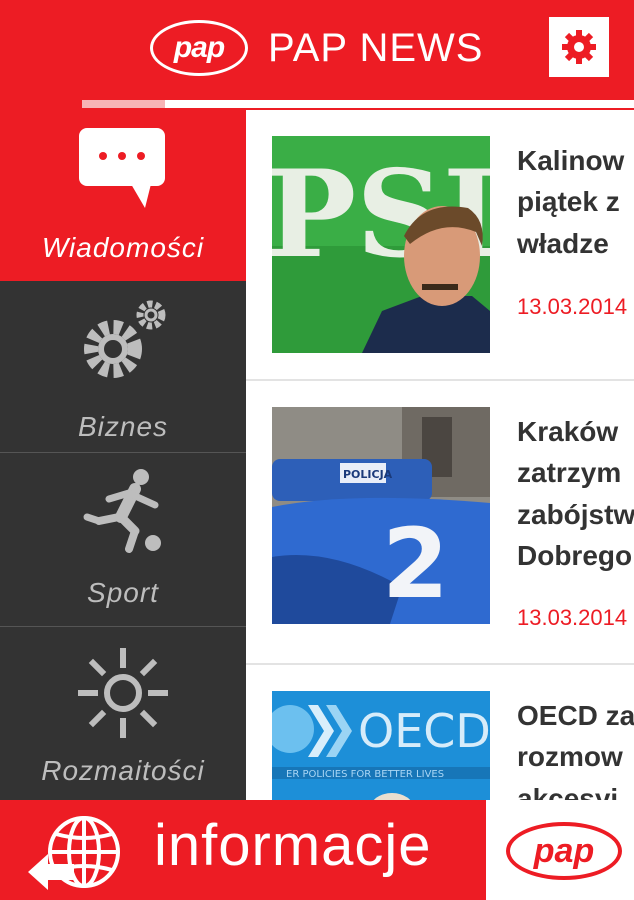  What do you see at coordinates (123, 770) in the screenshot?
I see `sidebar-item-label: Rozmaitości` at bounding box center [123, 770].